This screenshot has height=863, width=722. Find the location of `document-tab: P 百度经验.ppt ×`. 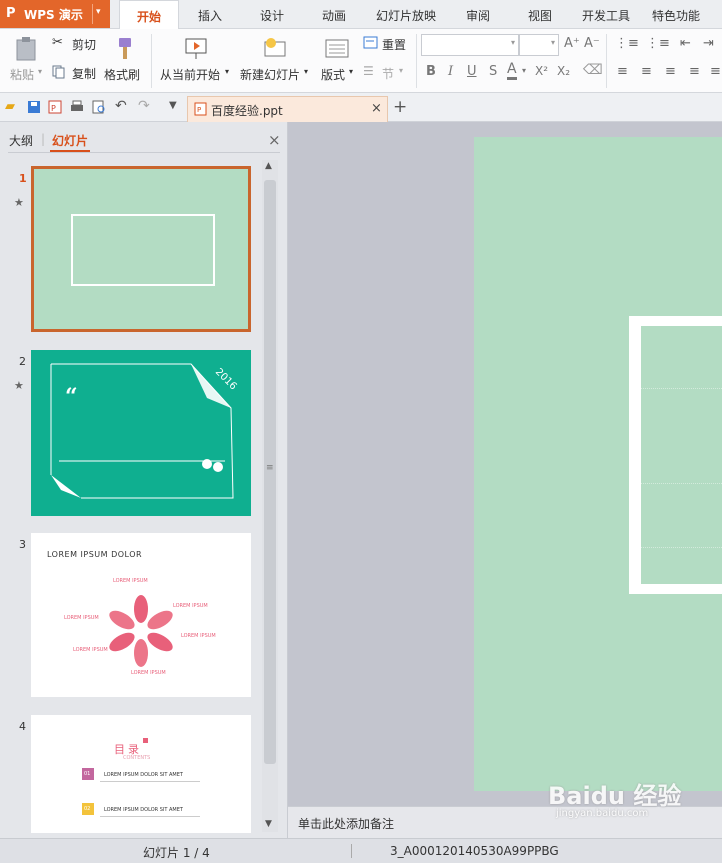

document-tab: P 百度经验.ppt × is located at coordinates (287, 109).